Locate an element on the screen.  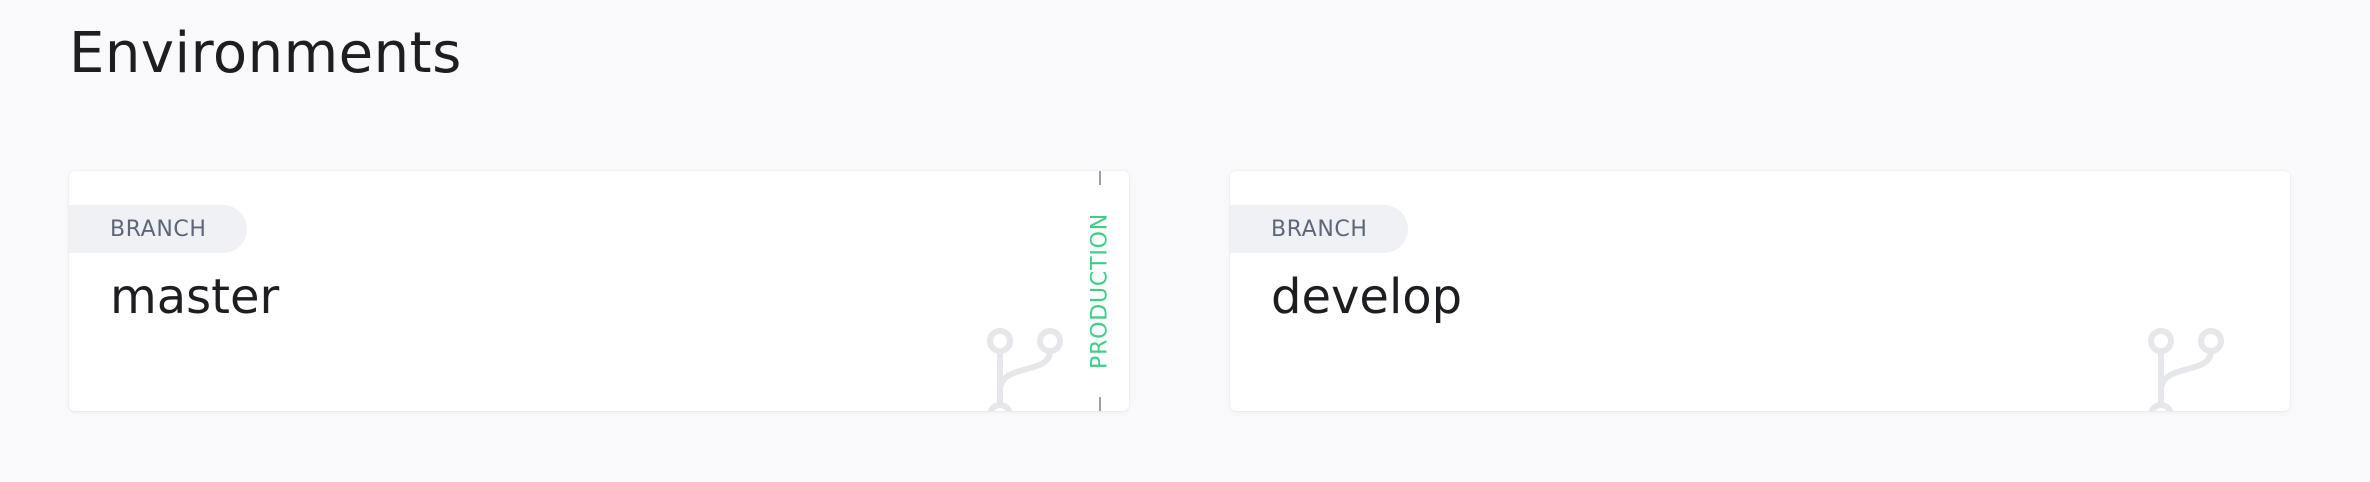
production-tag: PRODUCTION is located at coordinates (1100, 291).